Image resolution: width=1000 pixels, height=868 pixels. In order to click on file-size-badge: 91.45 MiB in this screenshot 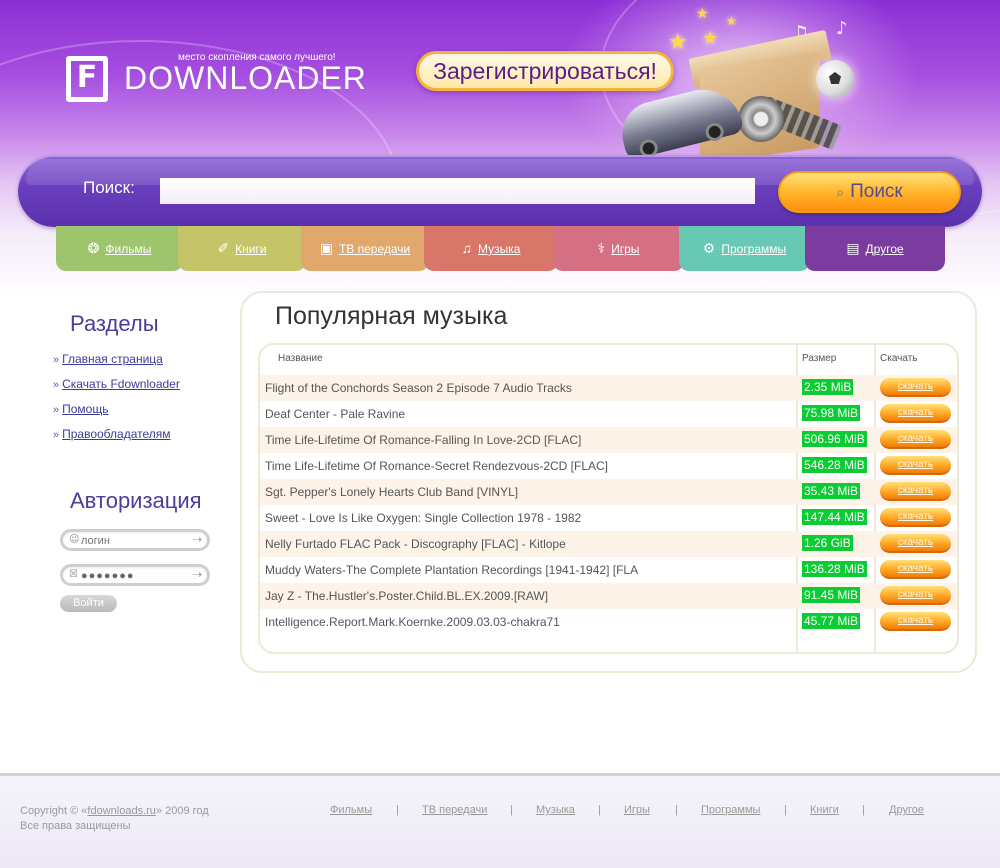, I will do `click(831, 595)`.